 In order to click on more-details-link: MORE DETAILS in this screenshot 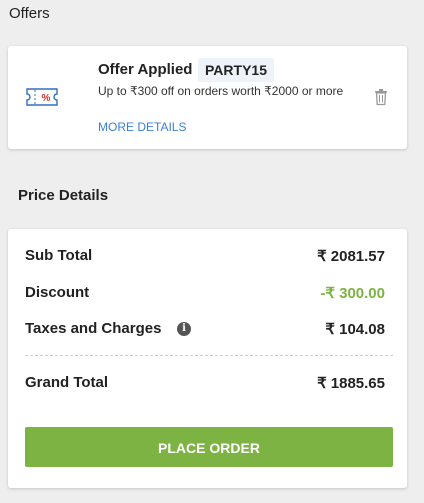, I will do `click(142, 127)`.